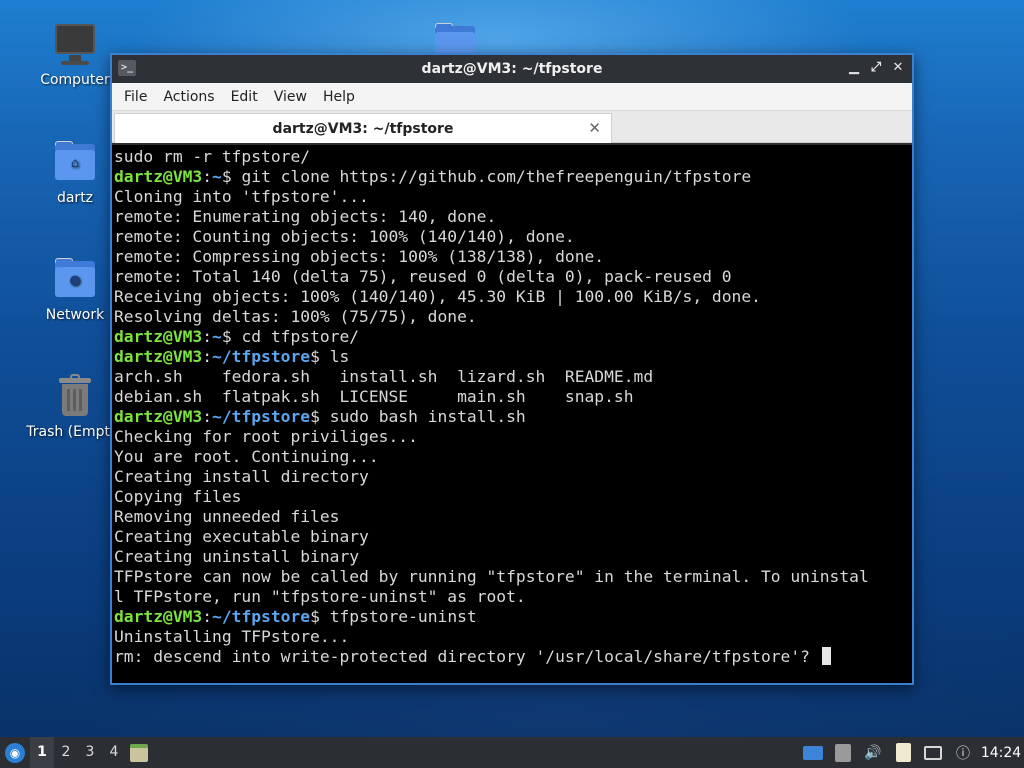  I want to click on start-menu-button: ◉, so click(15, 752).